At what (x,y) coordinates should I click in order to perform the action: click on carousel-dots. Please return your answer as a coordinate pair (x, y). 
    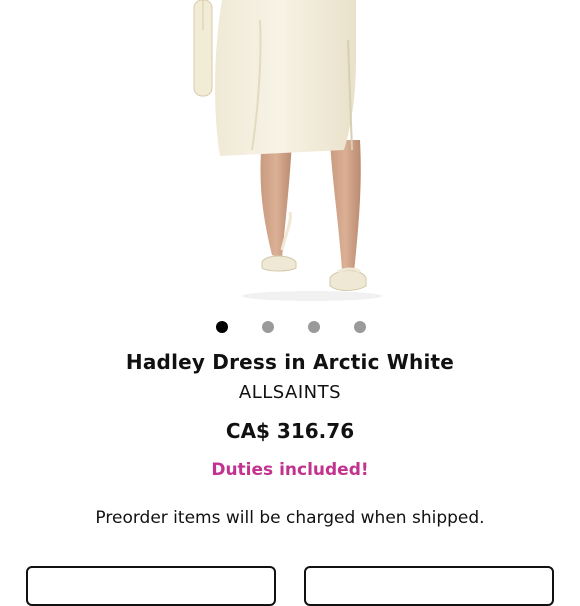
    Looking at the image, I should click on (290, 328).